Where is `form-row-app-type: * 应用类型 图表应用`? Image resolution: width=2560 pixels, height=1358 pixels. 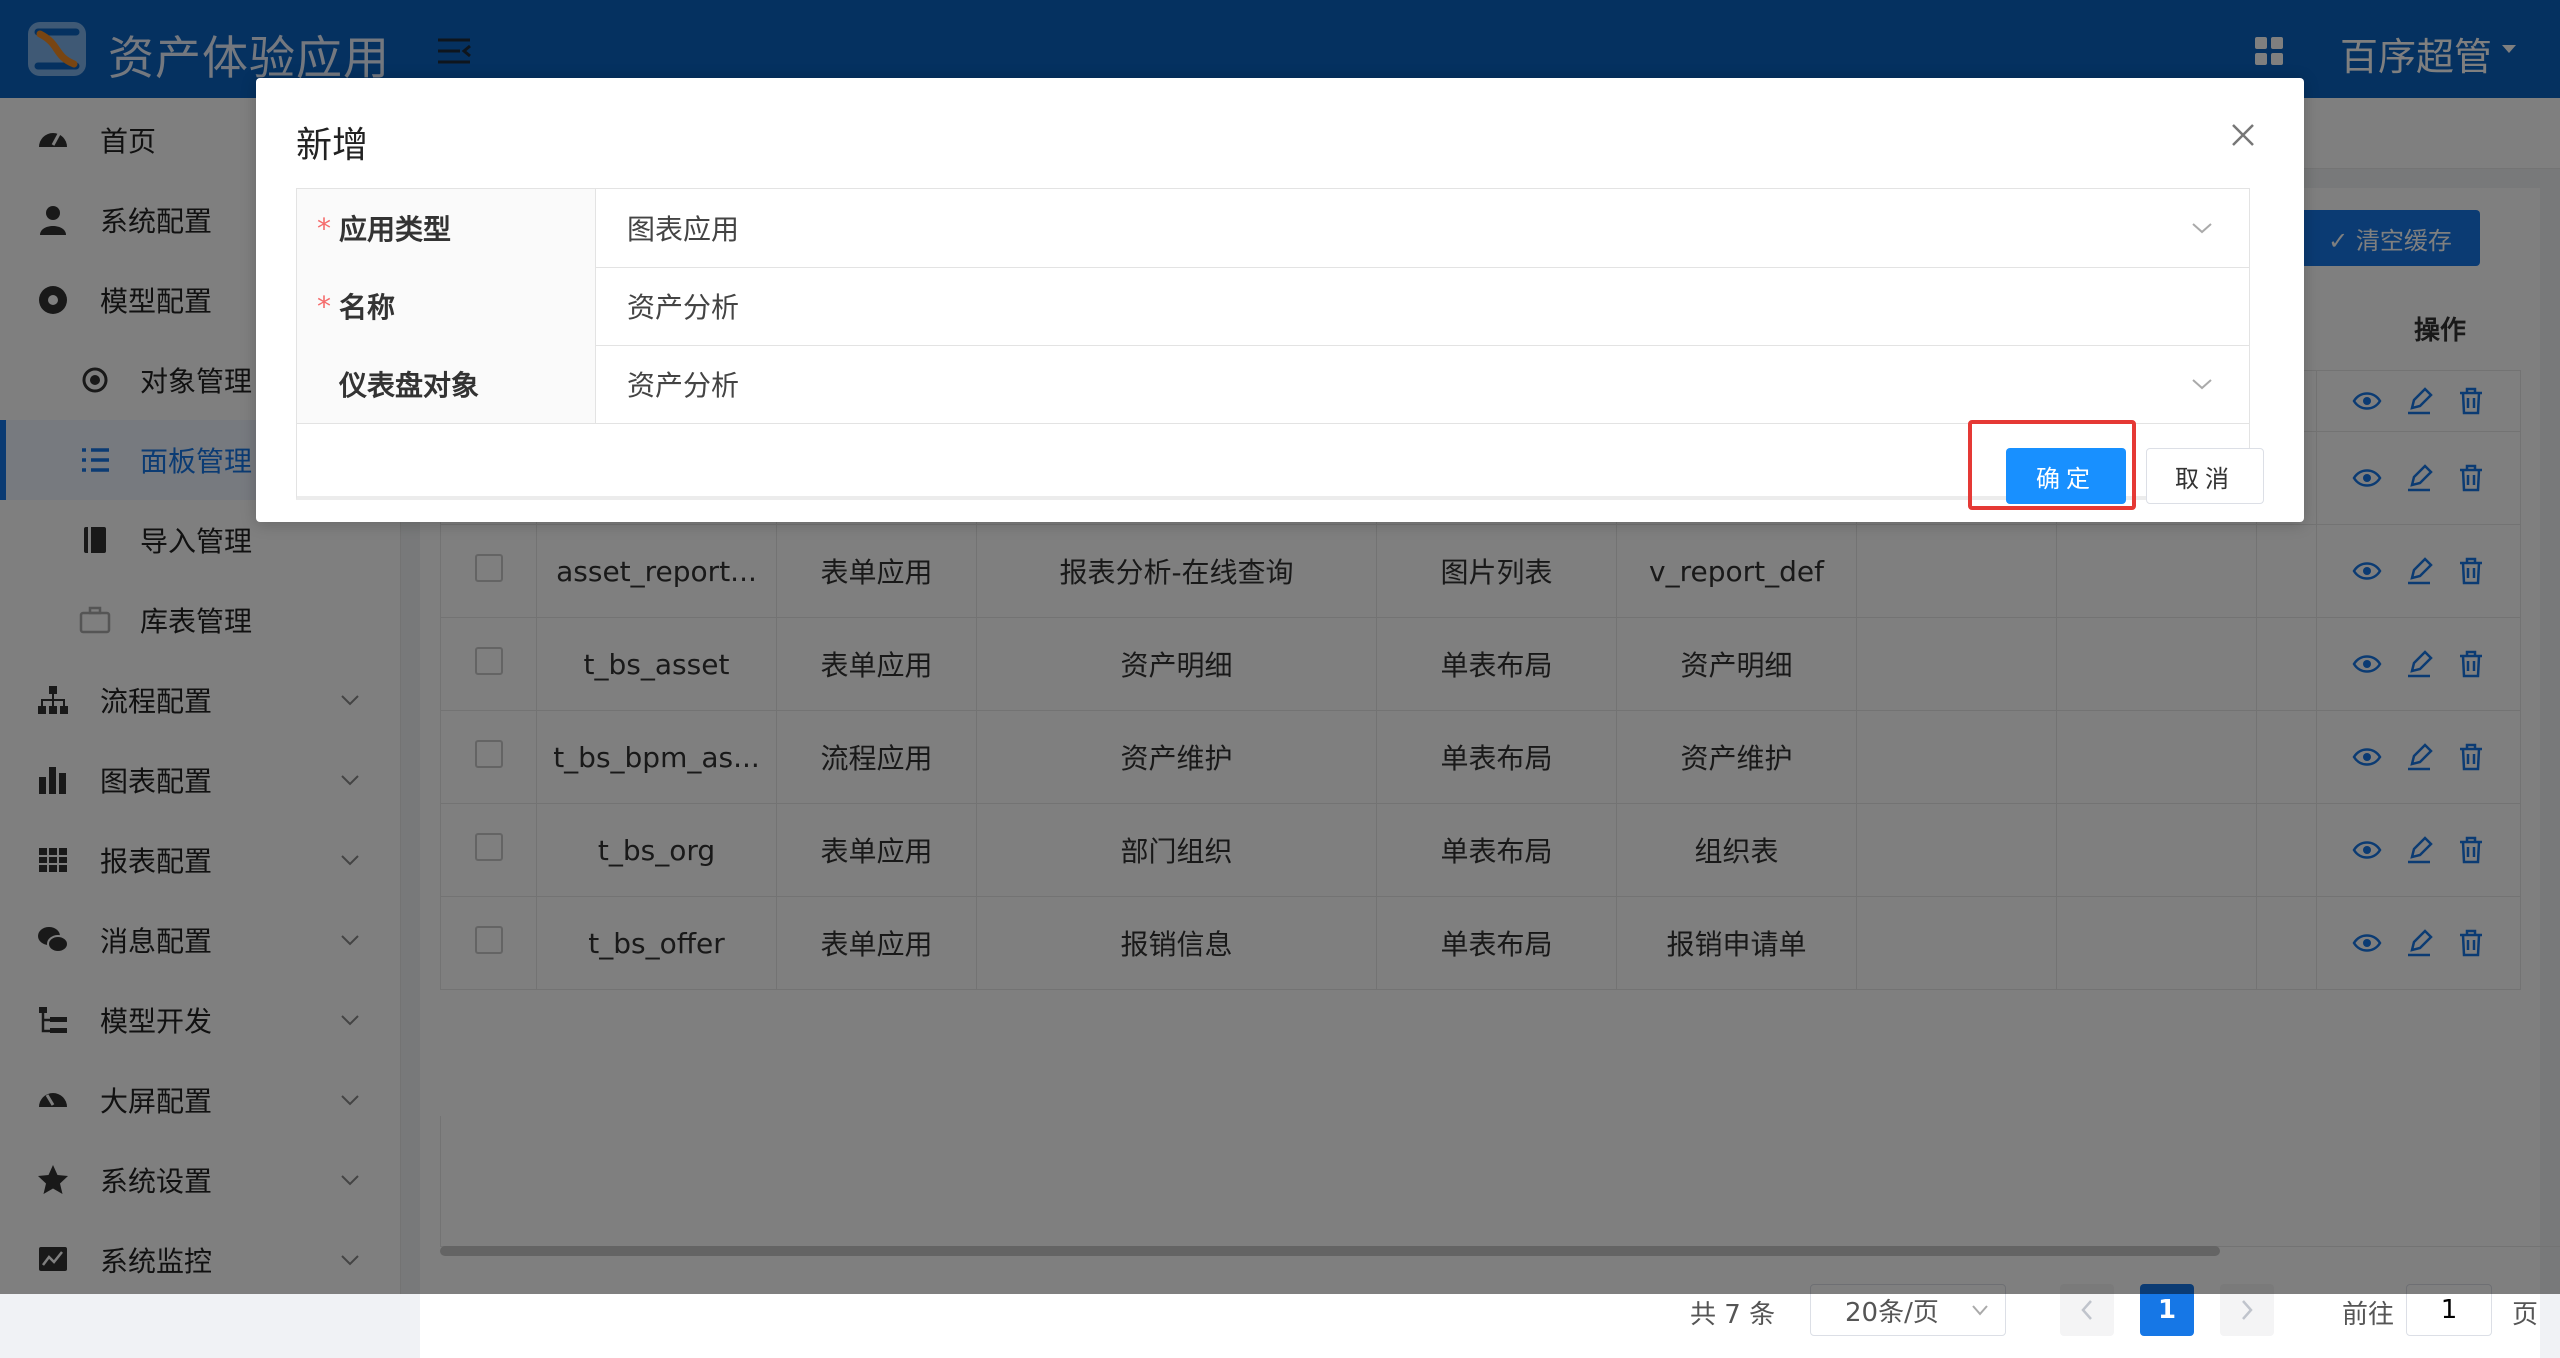
form-row-app-type: * 应用类型 图表应用 is located at coordinates (1273, 228).